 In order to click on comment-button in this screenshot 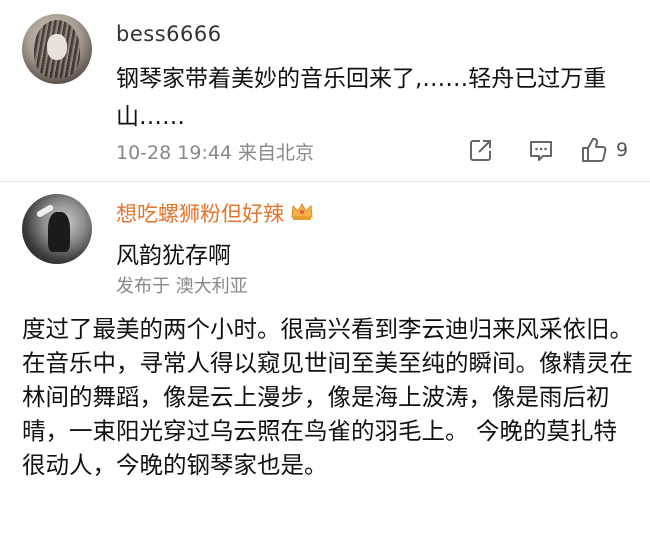, I will do `click(541, 150)`.